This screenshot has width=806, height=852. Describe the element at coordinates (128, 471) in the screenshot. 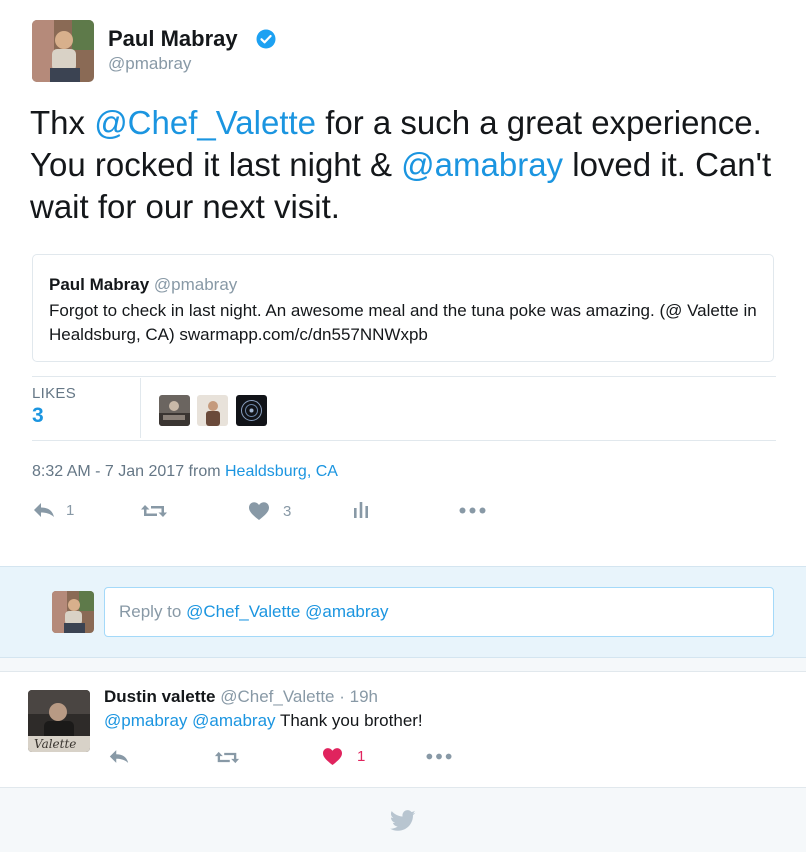

I see `timestamp-text: 8:32 AM - 7 Jan 2017 from` at that location.